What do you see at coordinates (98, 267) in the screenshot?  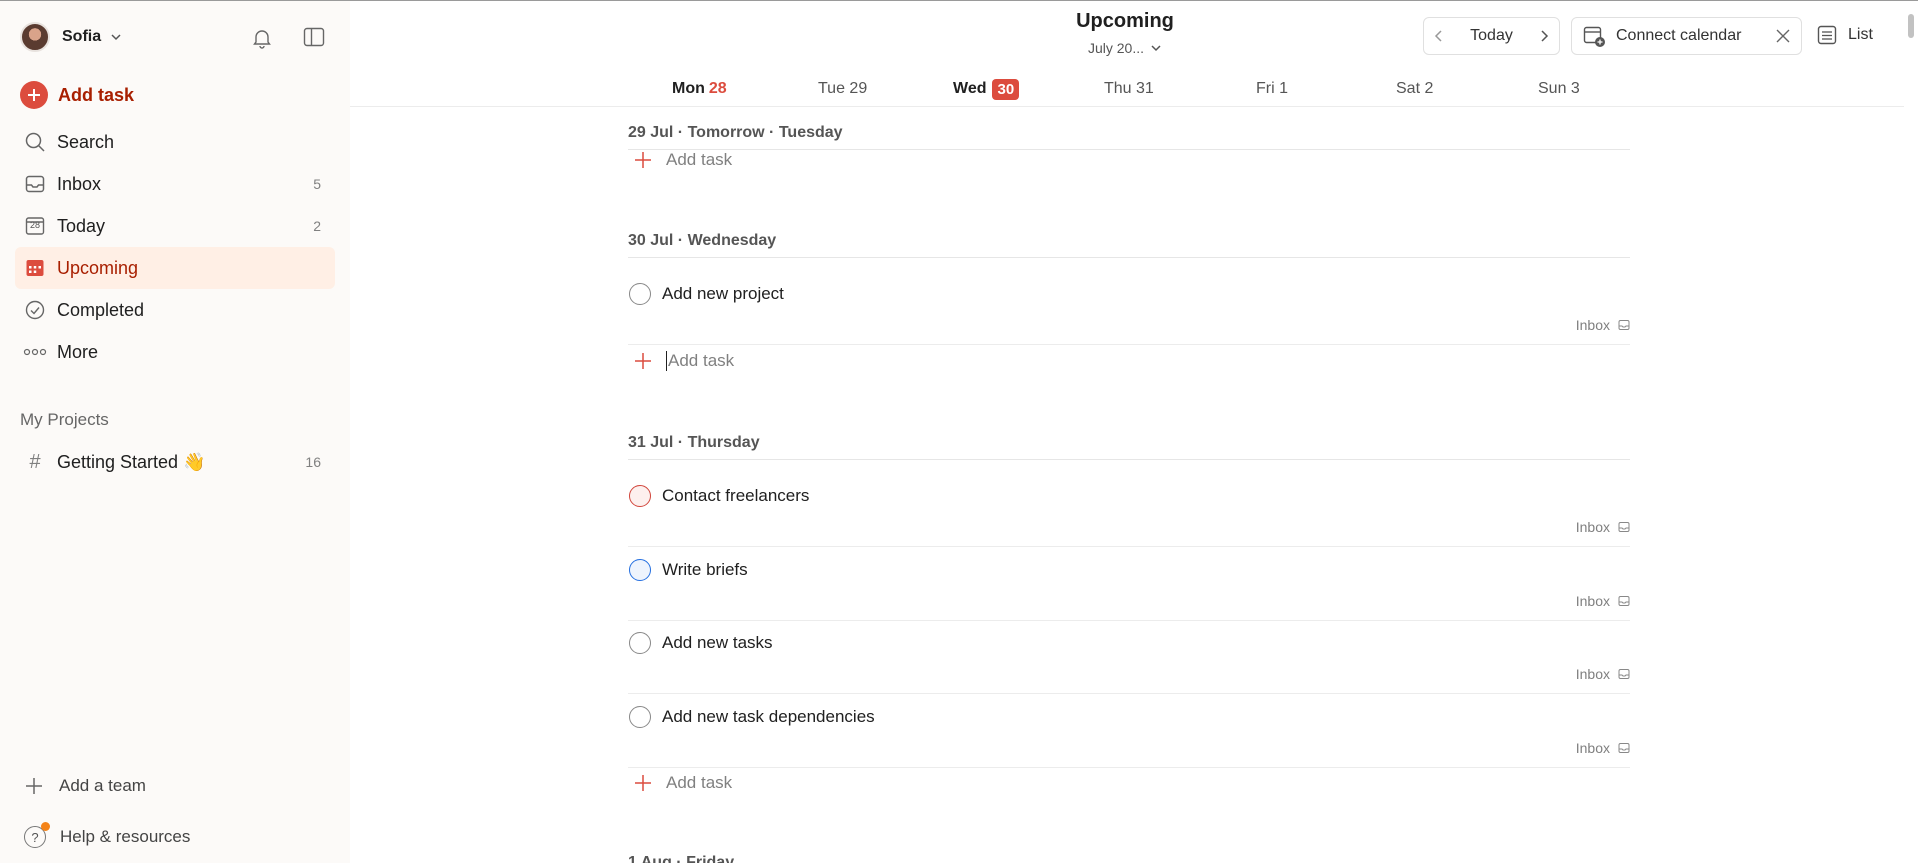 I see `sidebar-item-label: Upcoming` at bounding box center [98, 267].